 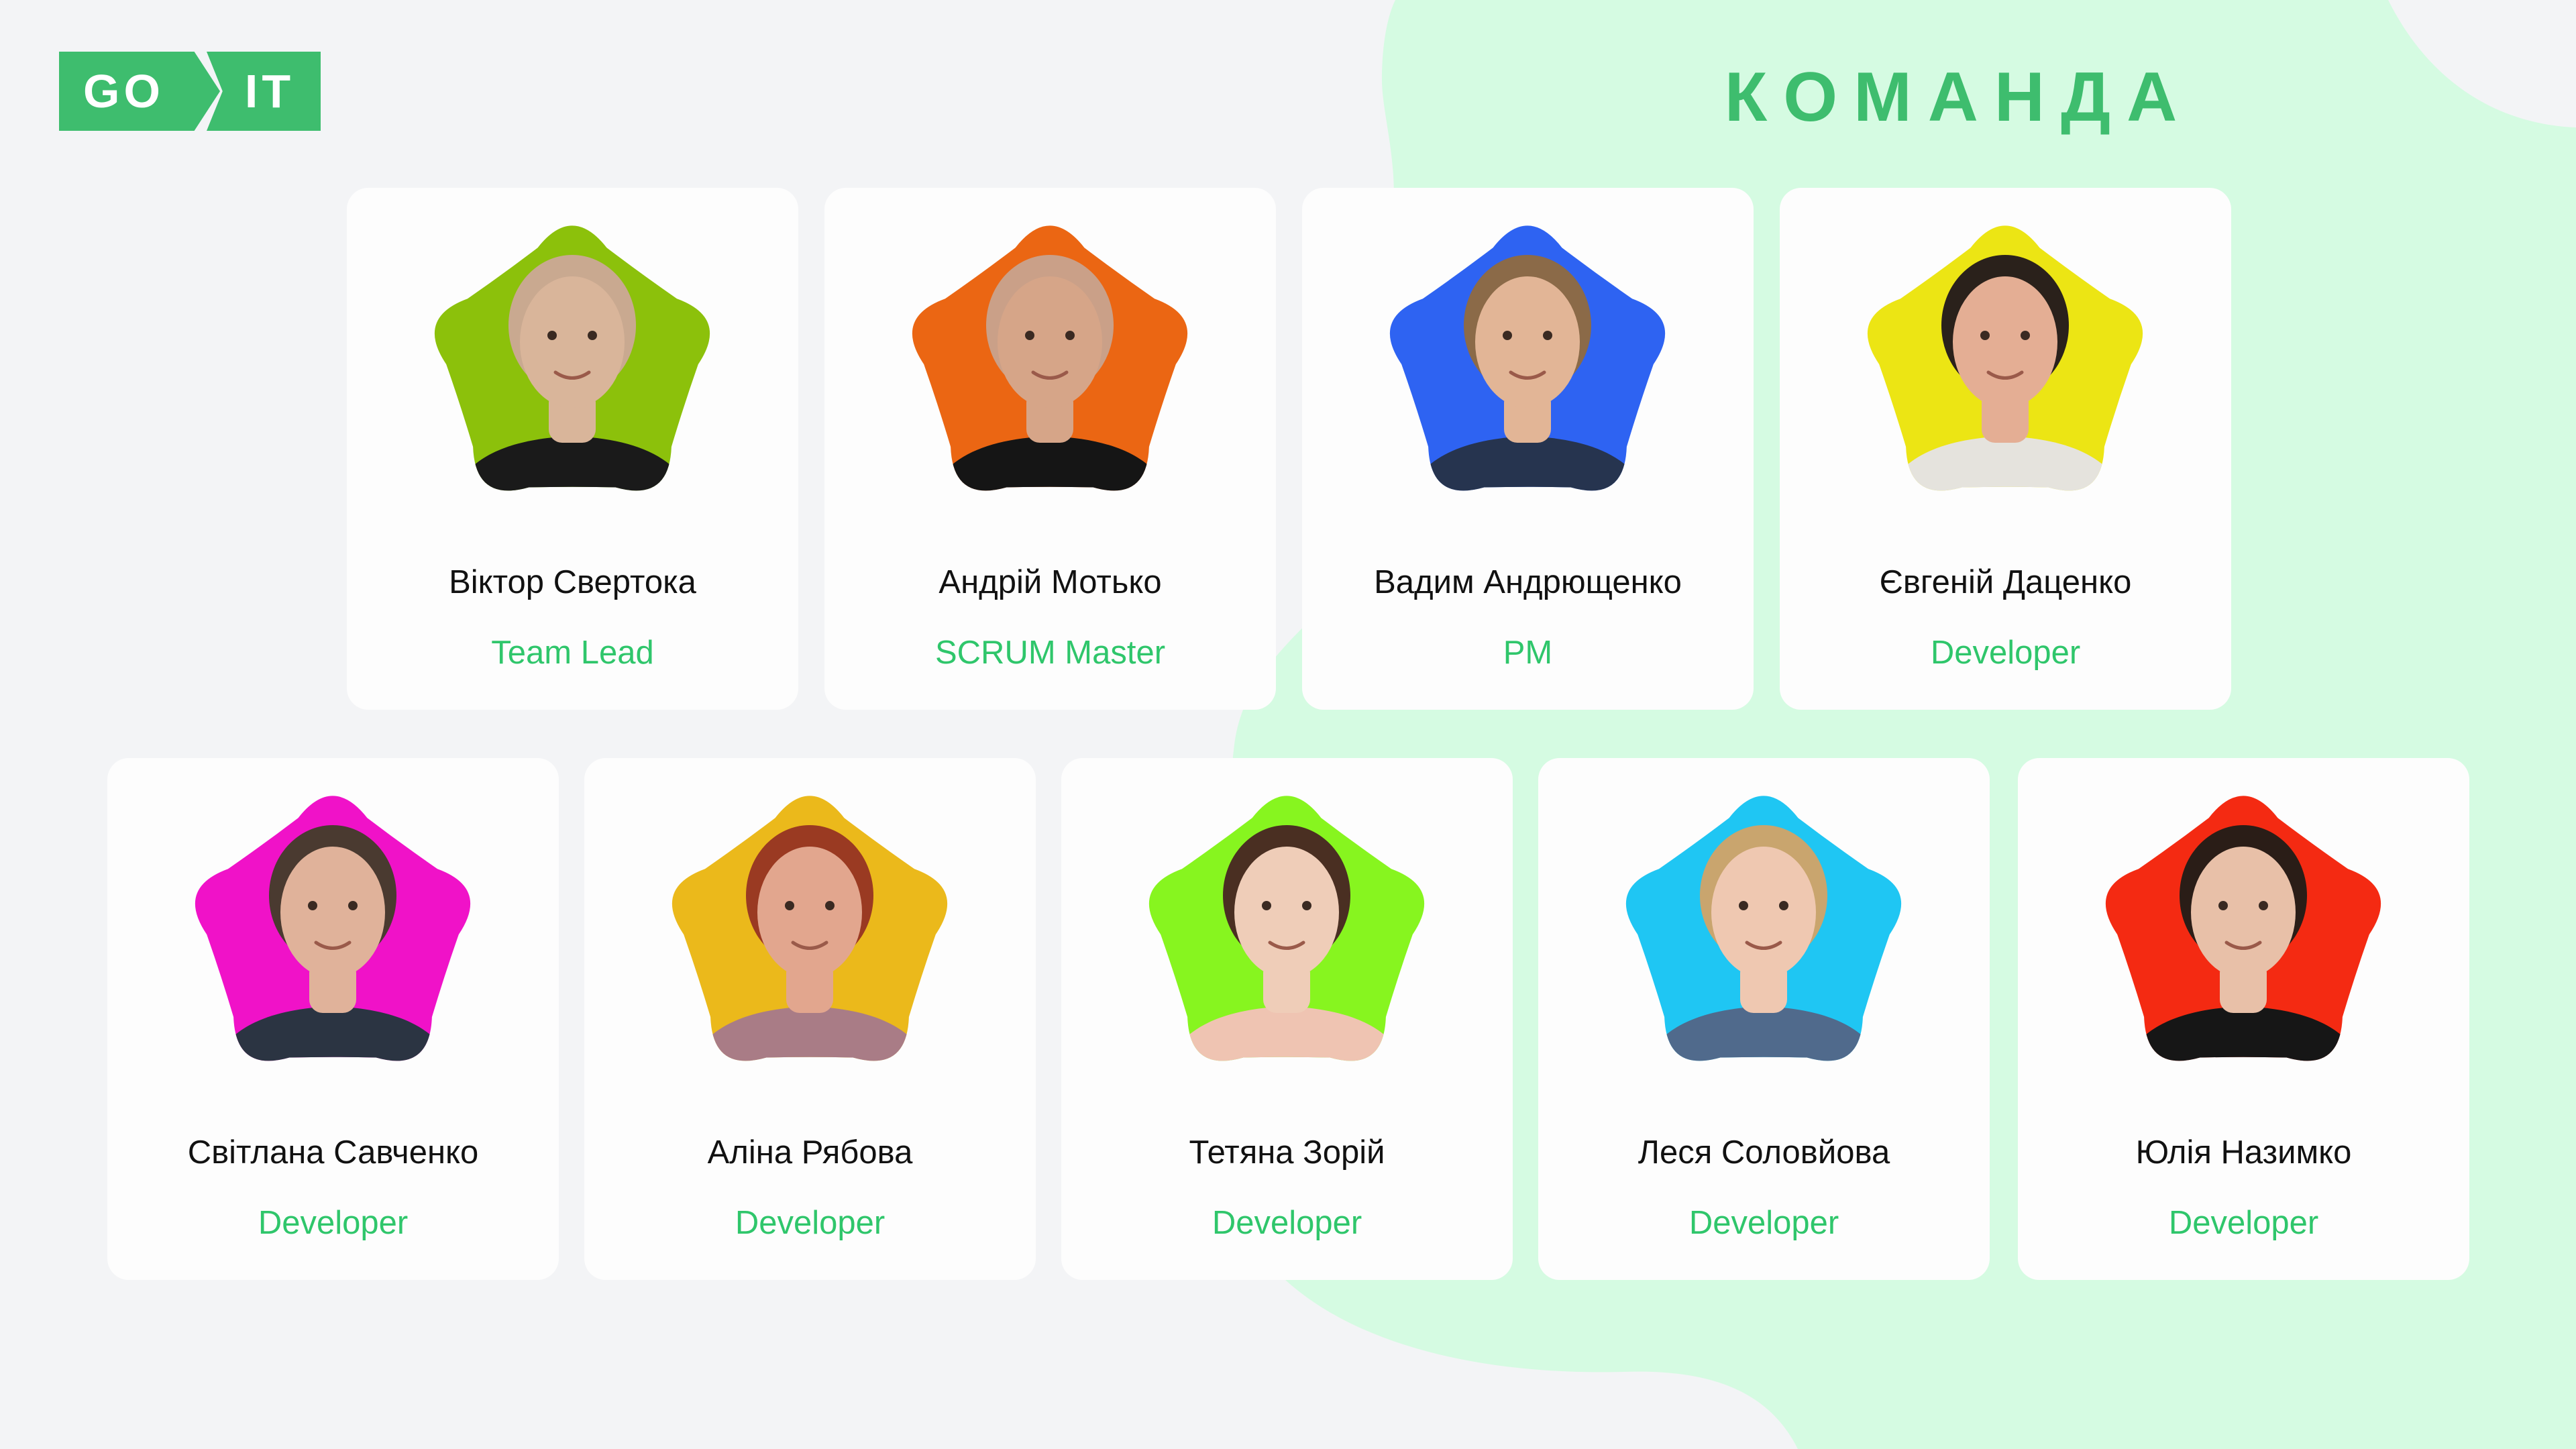 What do you see at coordinates (139, 91) in the screenshot?
I see `logo-go: GO` at bounding box center [139, 91].